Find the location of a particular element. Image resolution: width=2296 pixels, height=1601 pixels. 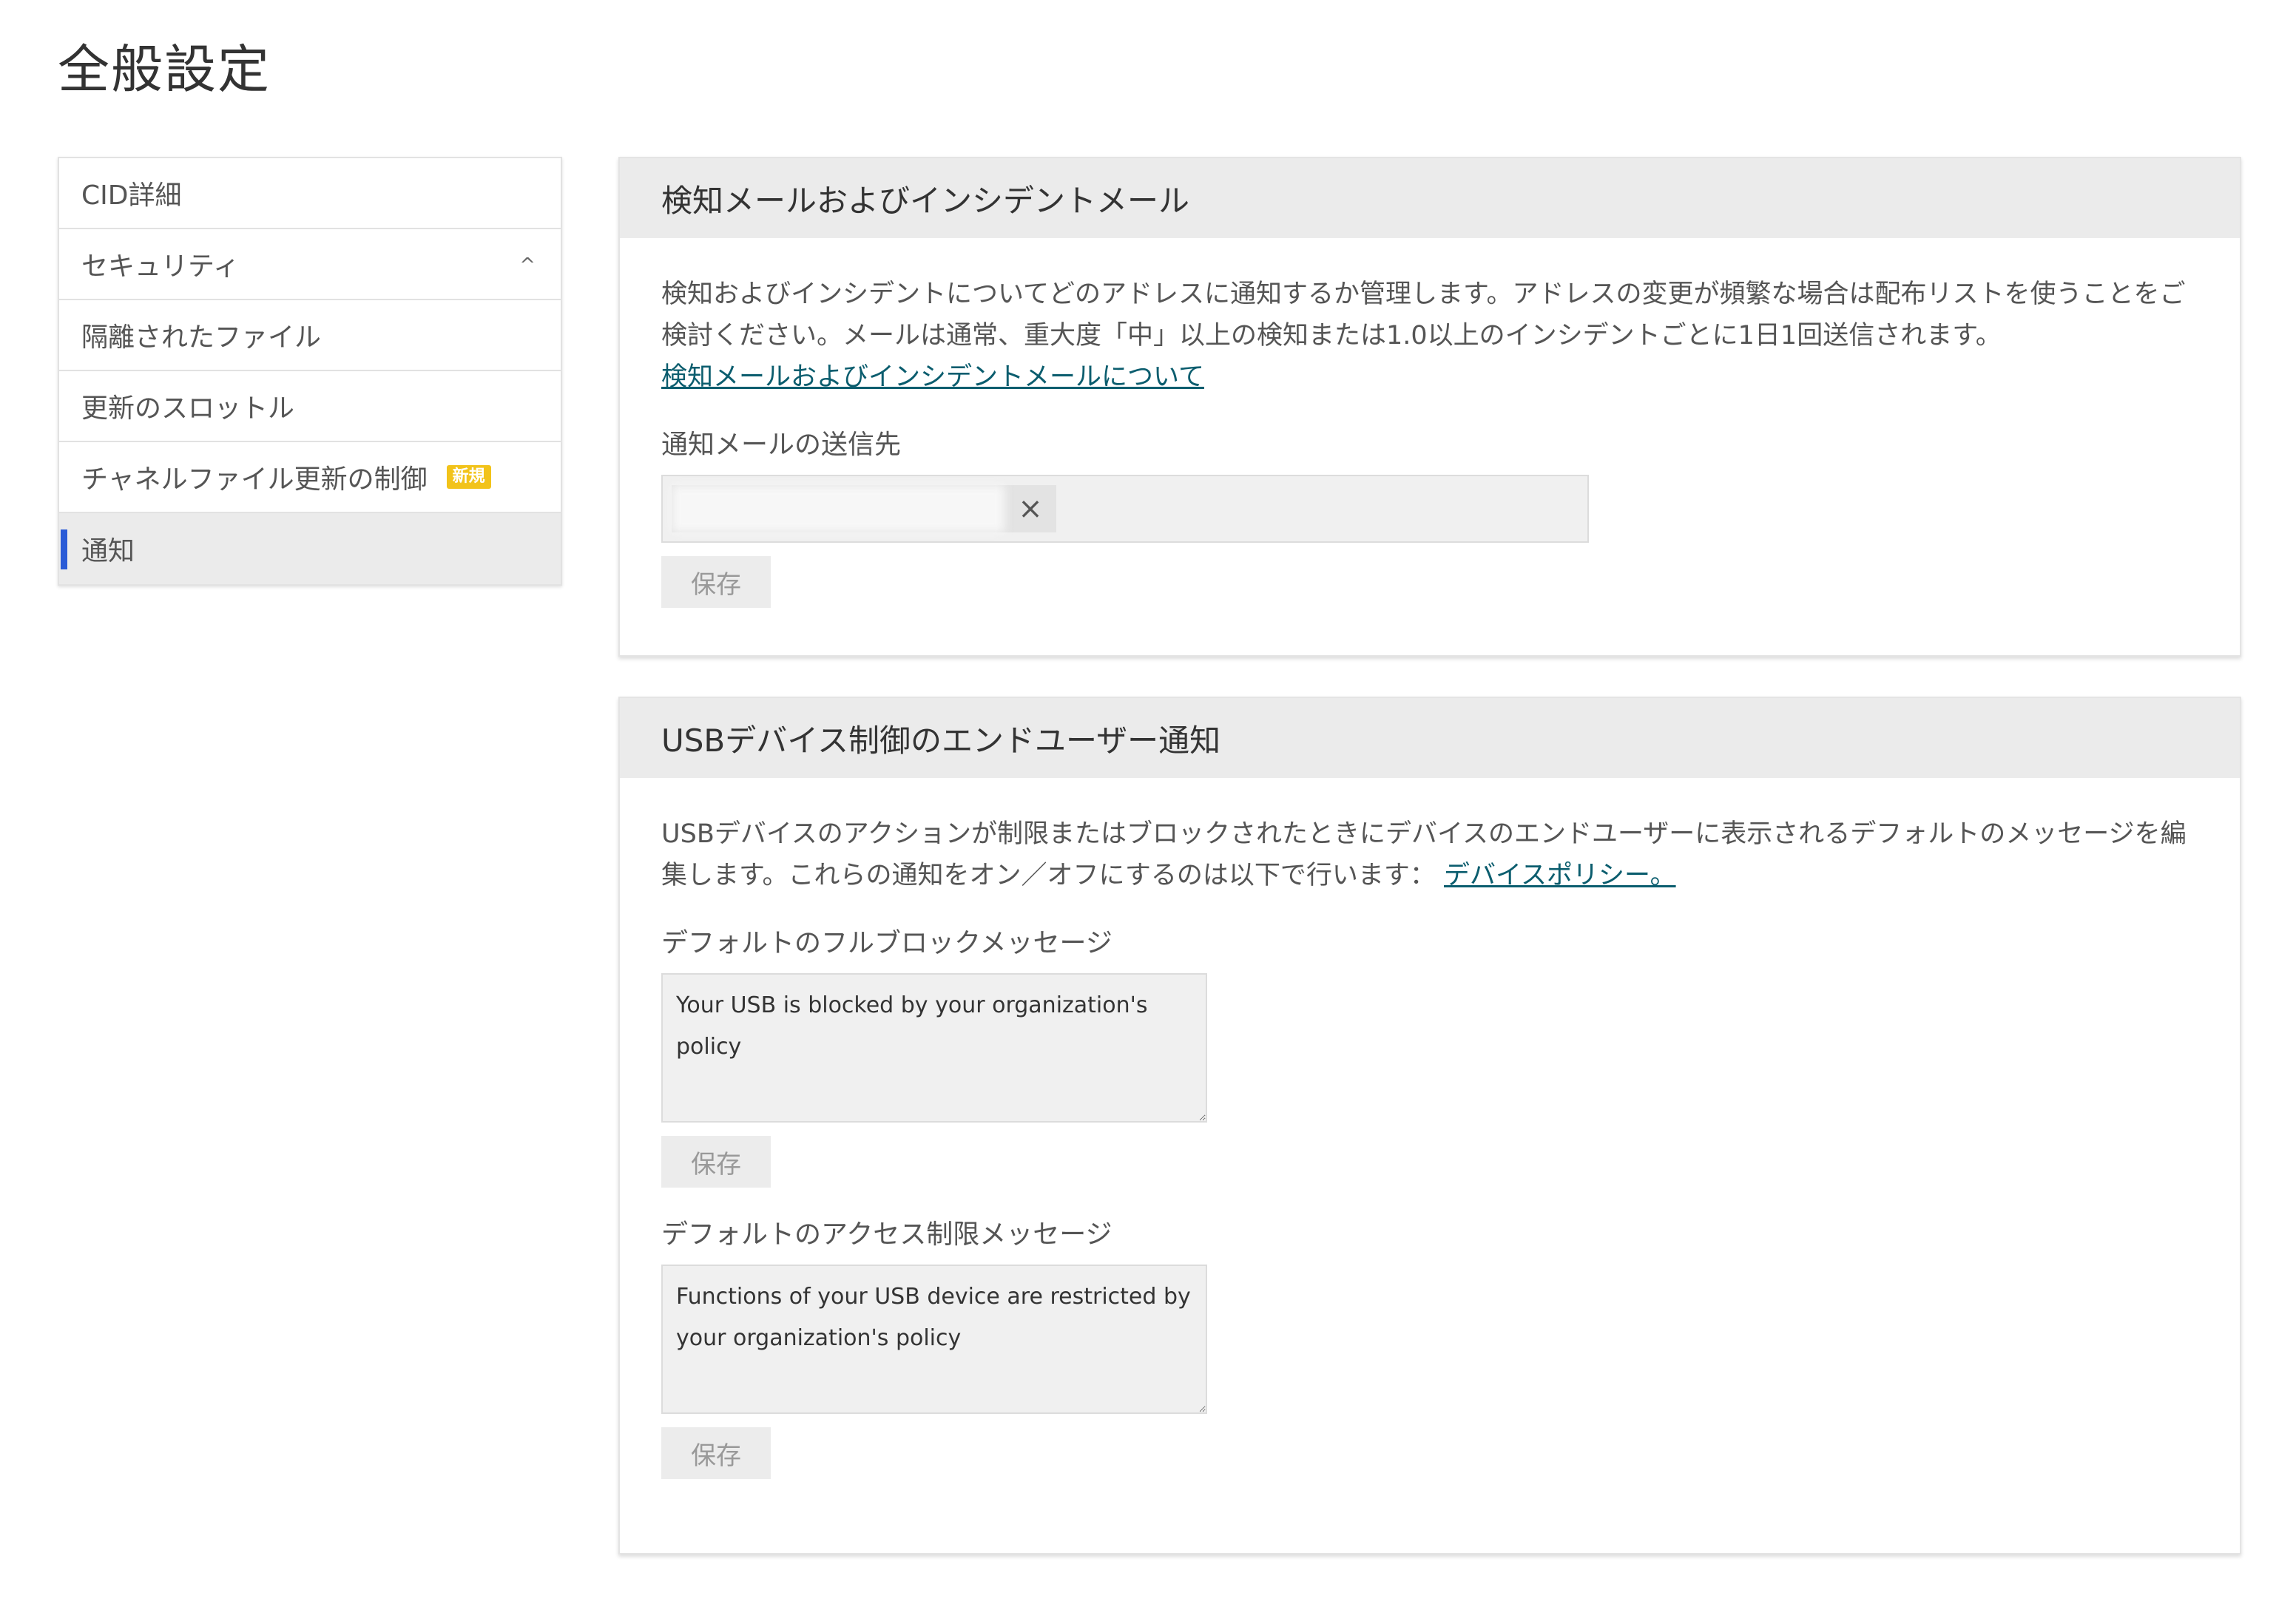

close-icon: × is located at coordinates (1030, 508).